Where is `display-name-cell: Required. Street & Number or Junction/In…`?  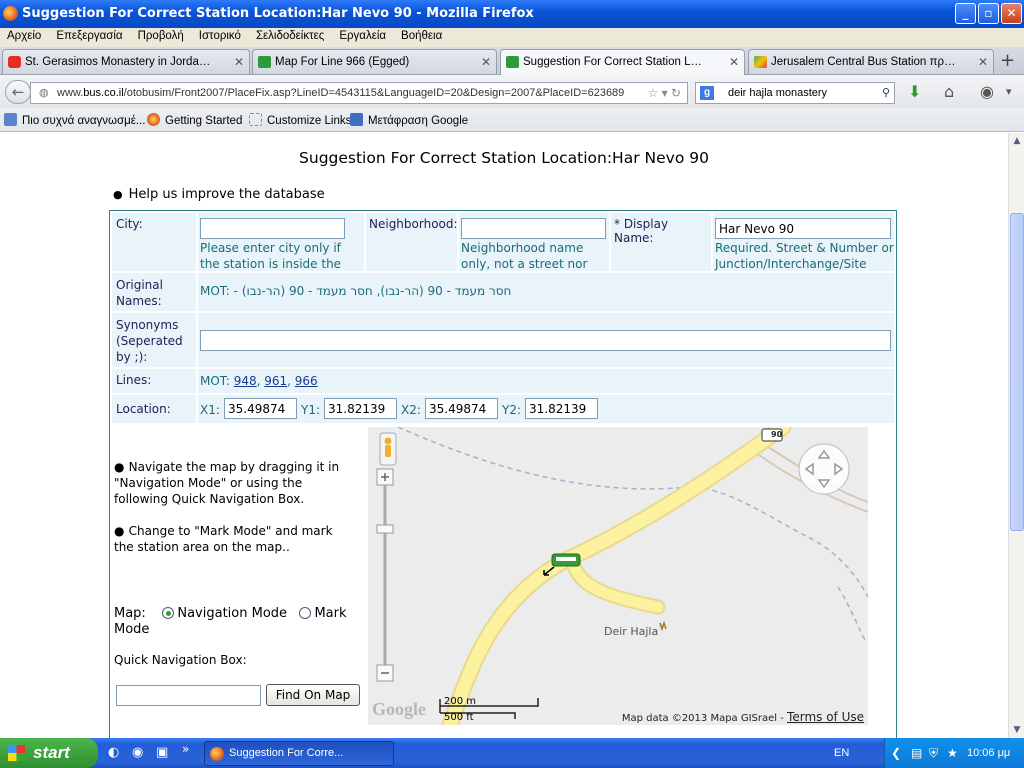
display-name-cell: Required. Street & Number or Junction/In… is located at coordinates (803, 242).